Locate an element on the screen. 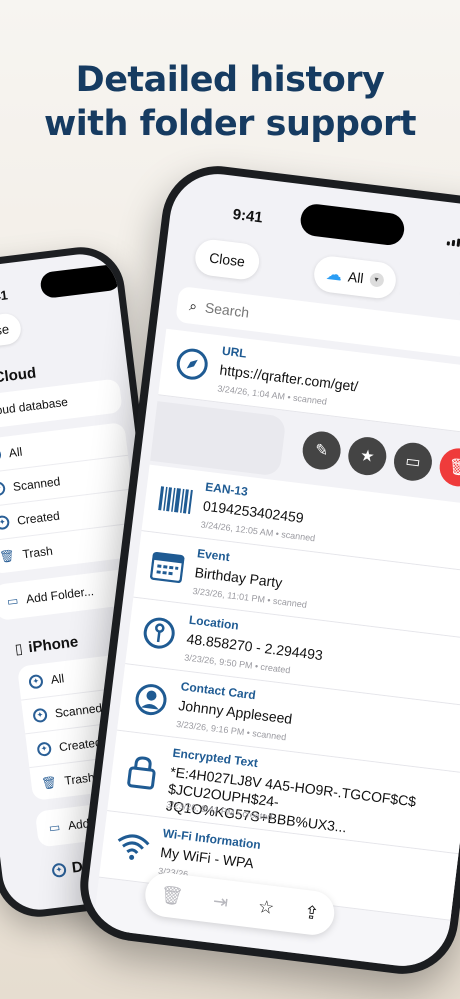  item-type: Event is located at coordinates (213, 555).